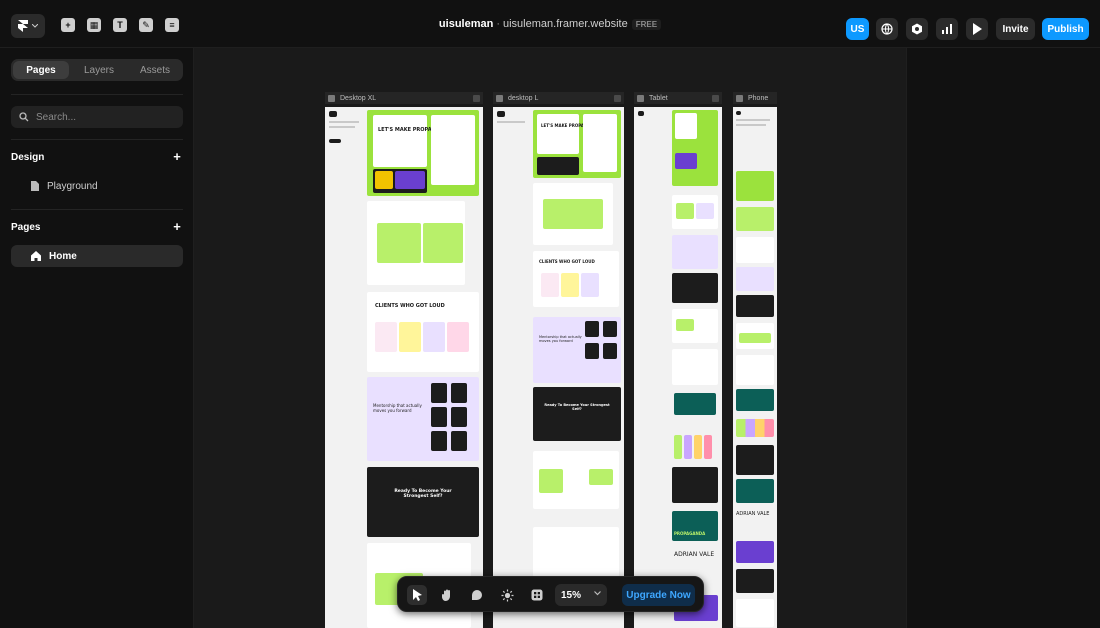 This screenshot has width=1100, height=628. I want to click on user-avatar: US, so click(857, 29).